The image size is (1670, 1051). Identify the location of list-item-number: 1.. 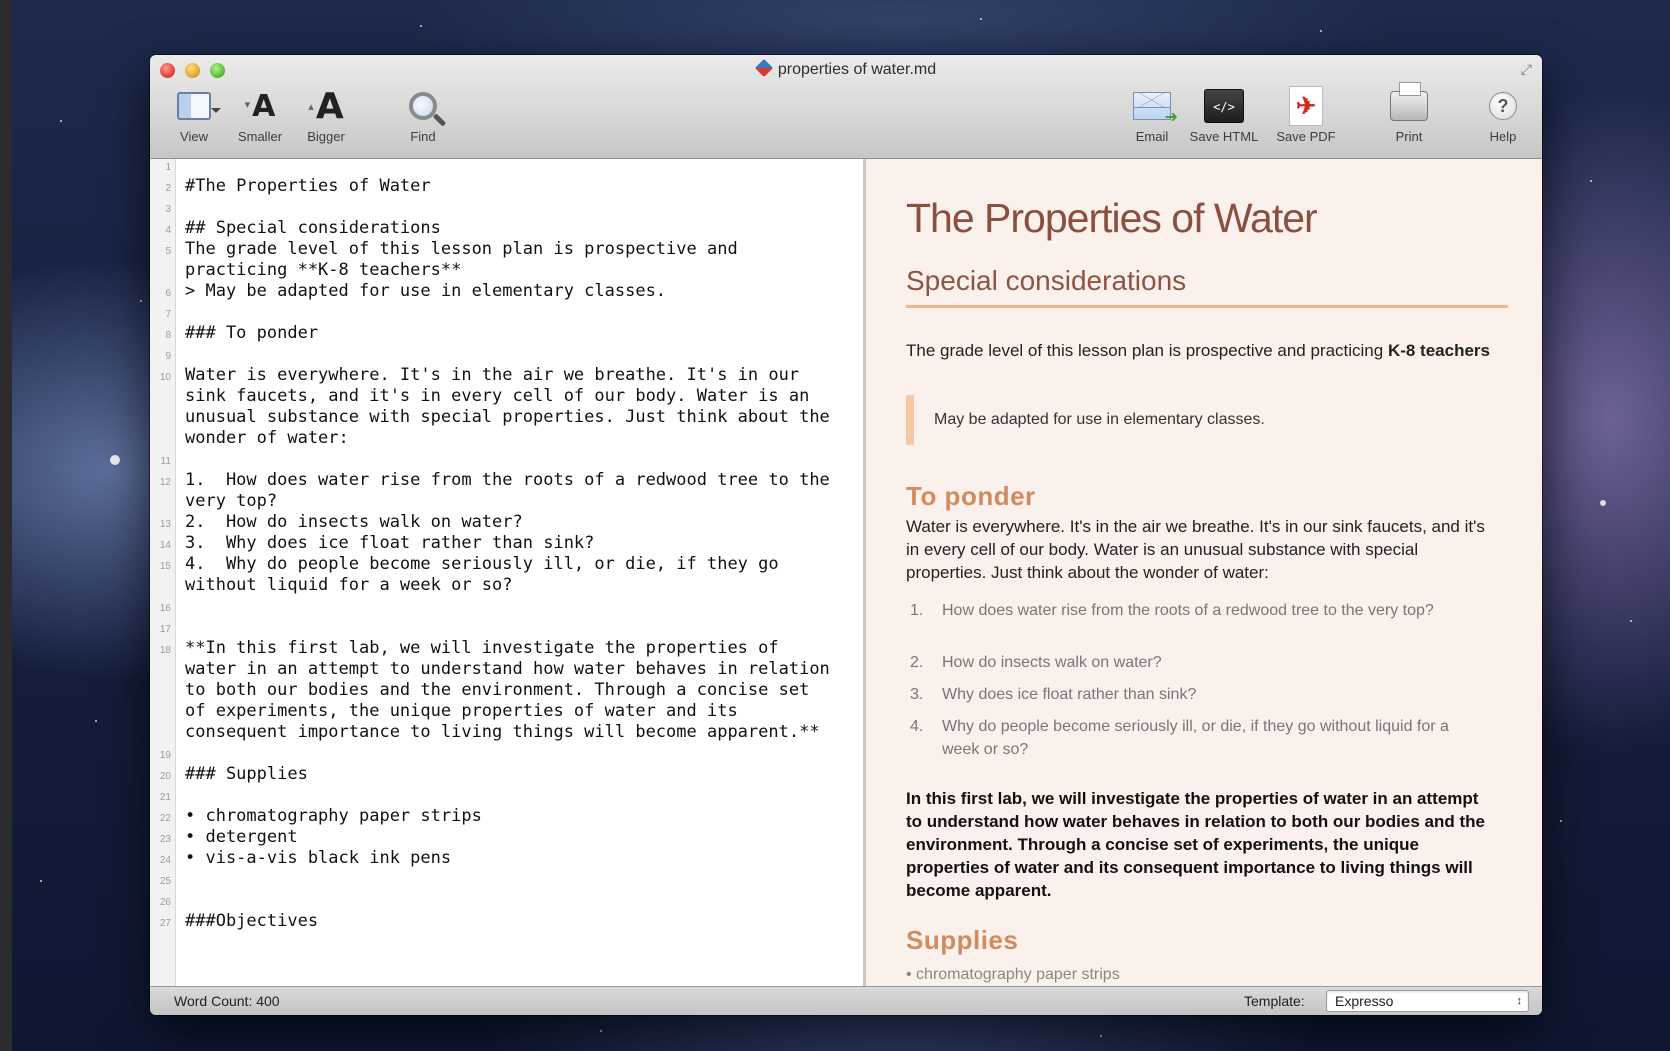
(917, 610).